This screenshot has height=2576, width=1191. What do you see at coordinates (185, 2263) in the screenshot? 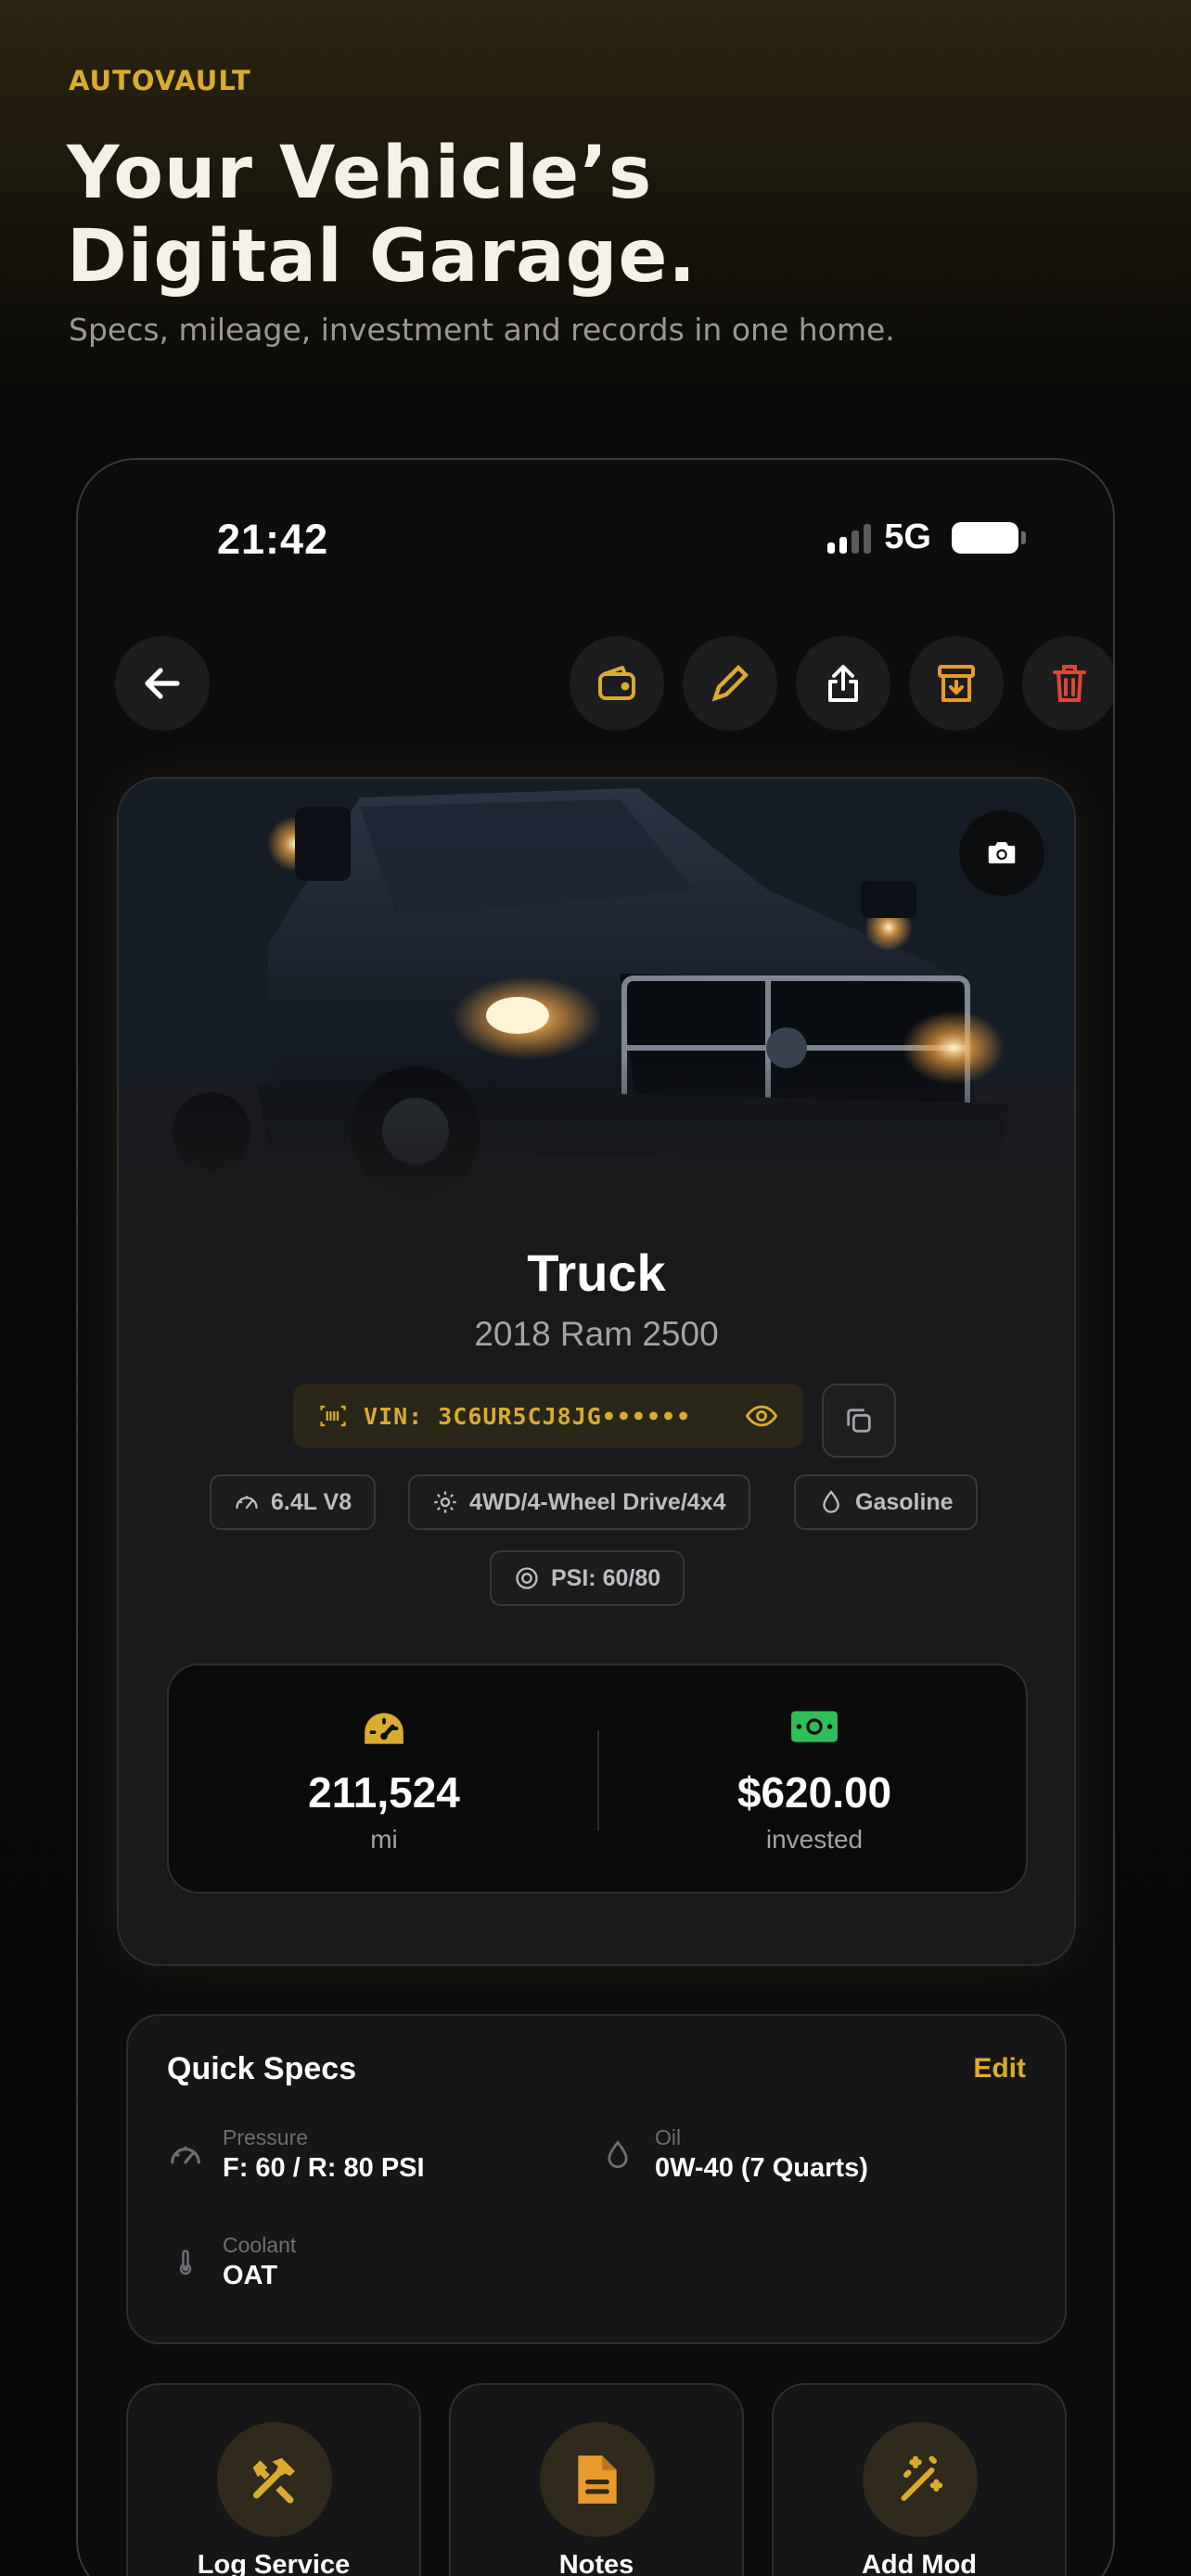
I see `thermometer-icon` at bounding box center [185, 2263].